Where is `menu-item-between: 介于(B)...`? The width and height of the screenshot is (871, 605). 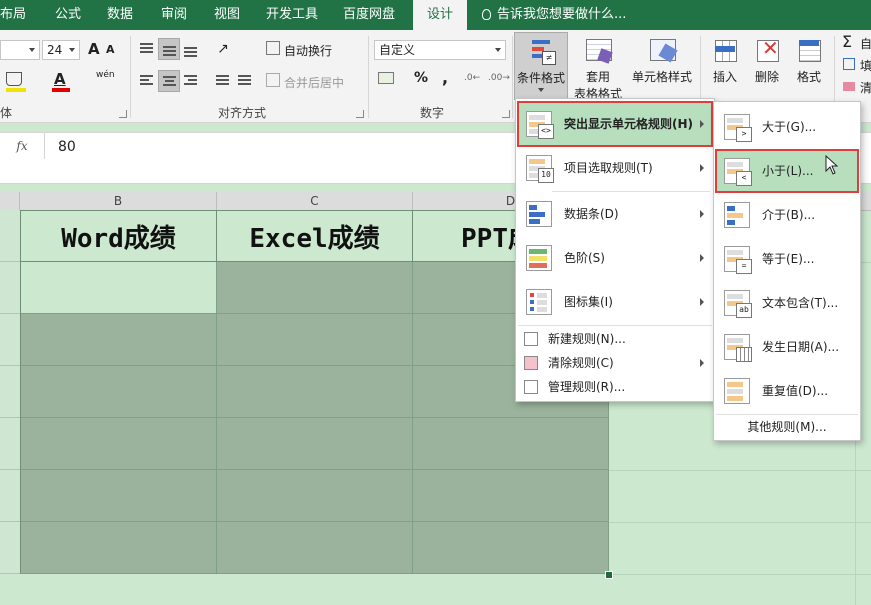 menu-item-between: 介于(B)... is located at coordinates (787, 215).